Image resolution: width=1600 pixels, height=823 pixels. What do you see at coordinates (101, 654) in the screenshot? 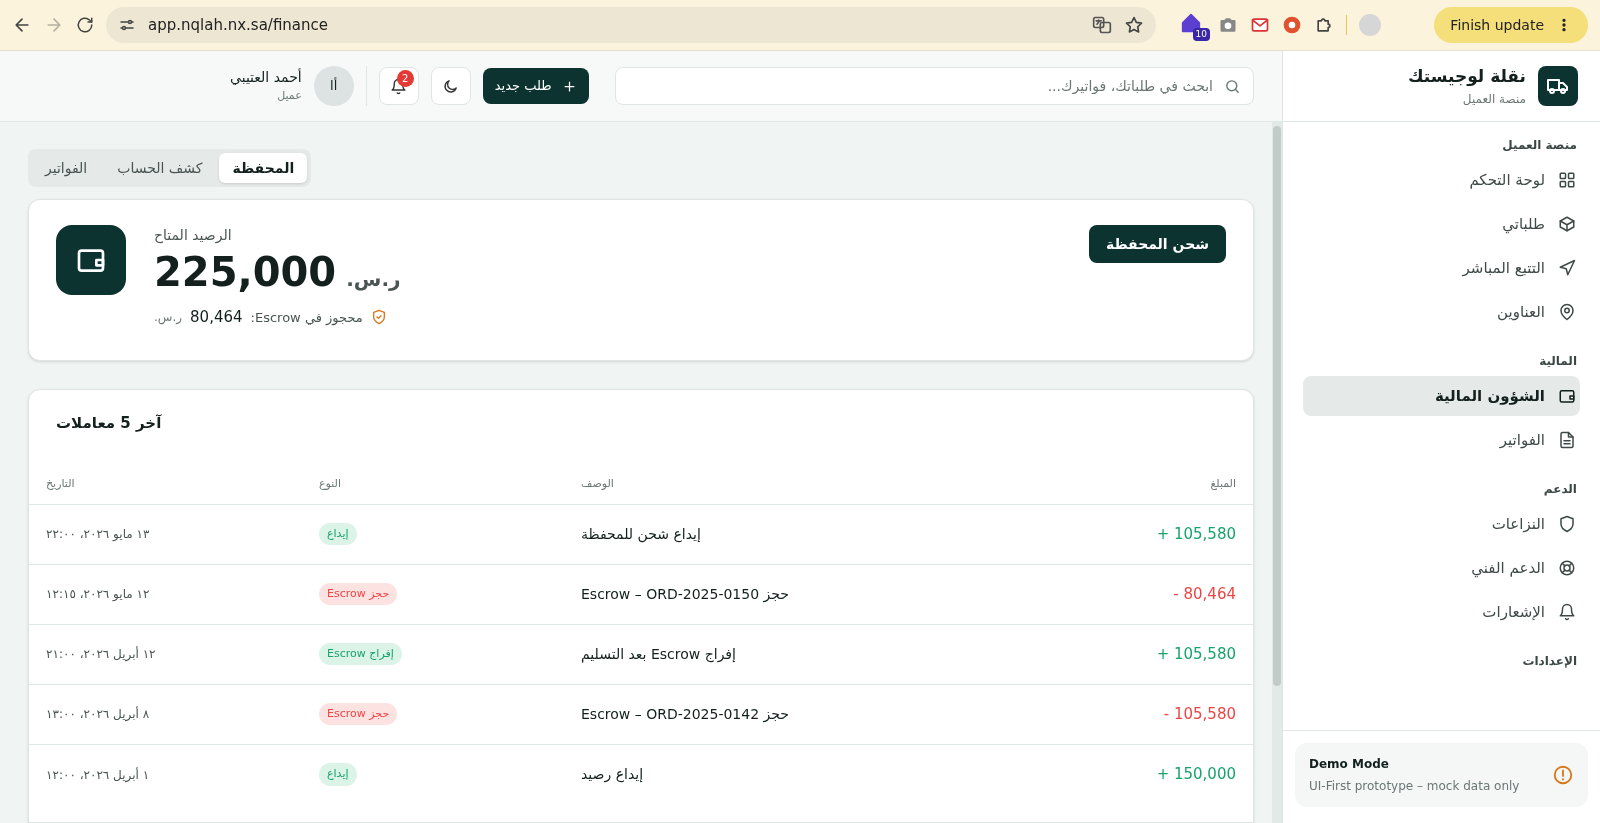
I see `date-cell: ١٢ أبريل ٢٠٢٦، ٢١:٠٠` at bounding box center [101, 654].